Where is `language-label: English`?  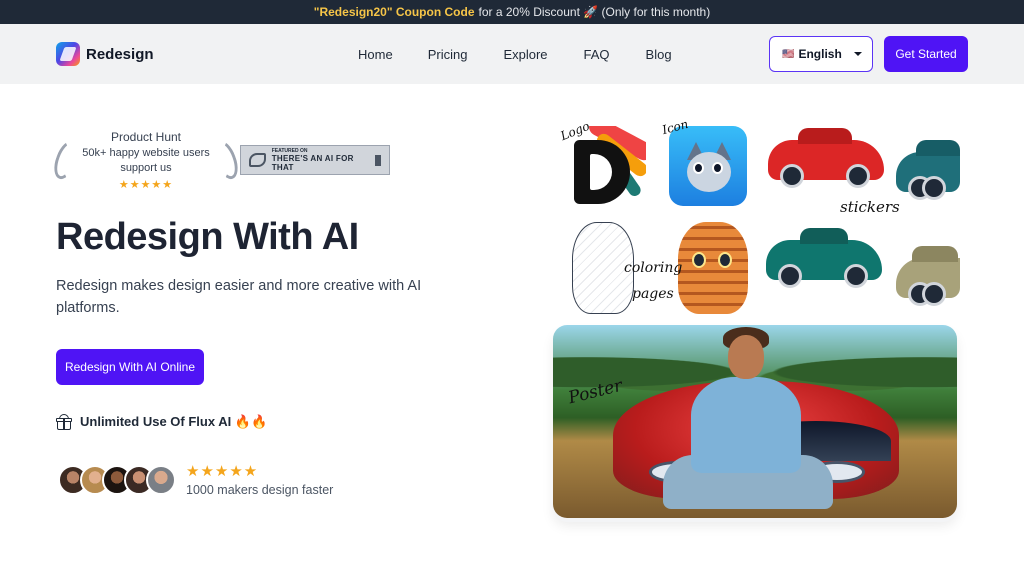
language-label: English is located at coordinates (820, 54).